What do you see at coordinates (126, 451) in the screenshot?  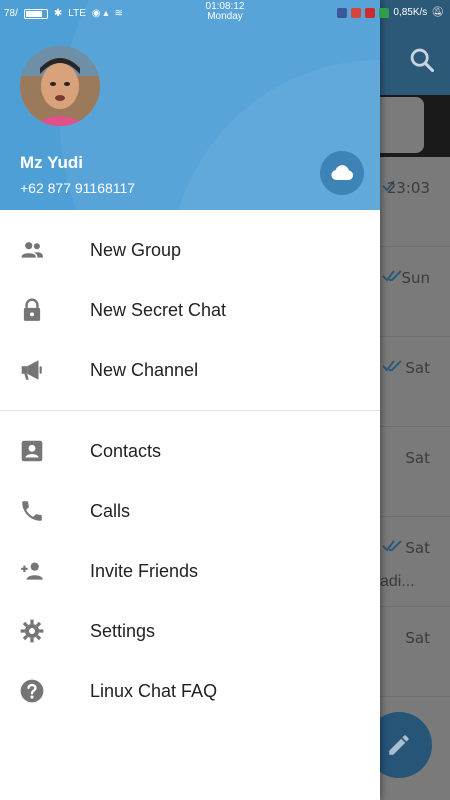 I see `menu-item-label: Contacts` at bounding box center [126, 451].